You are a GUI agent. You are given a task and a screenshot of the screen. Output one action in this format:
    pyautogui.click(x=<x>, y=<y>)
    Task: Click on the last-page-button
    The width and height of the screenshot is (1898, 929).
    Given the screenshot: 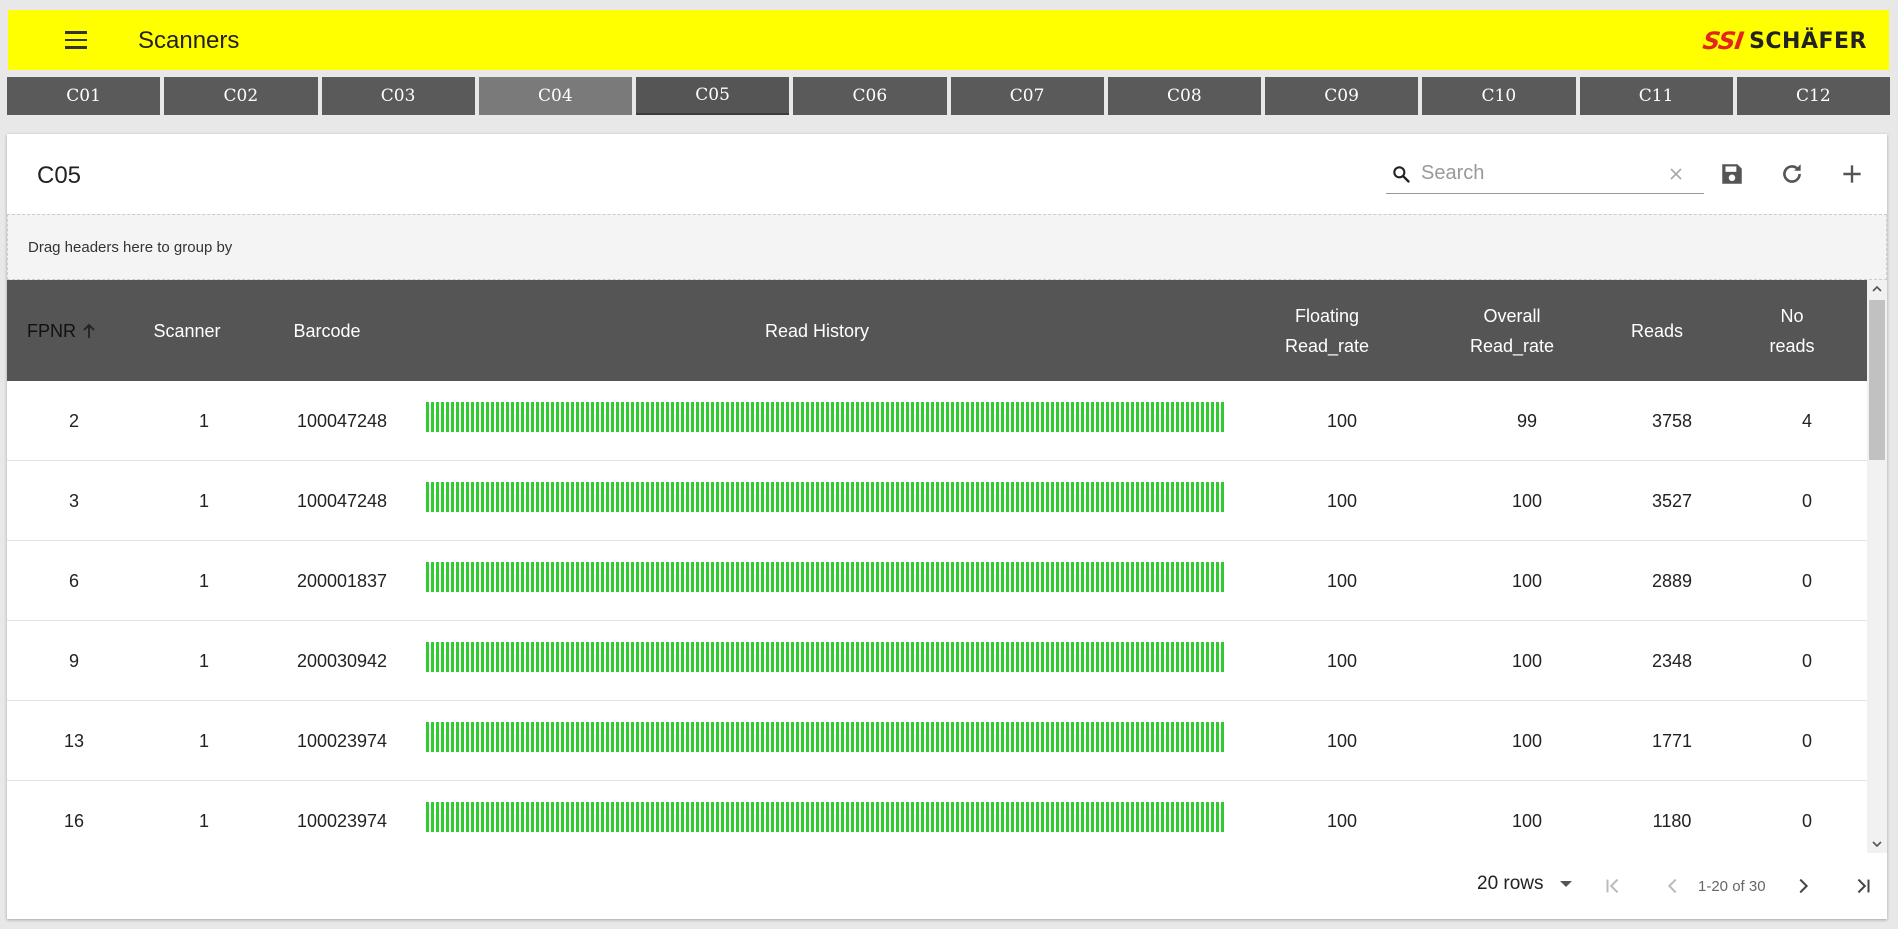 What is the action you would take?
    pyautogui.click(x=1863, y=886)
    